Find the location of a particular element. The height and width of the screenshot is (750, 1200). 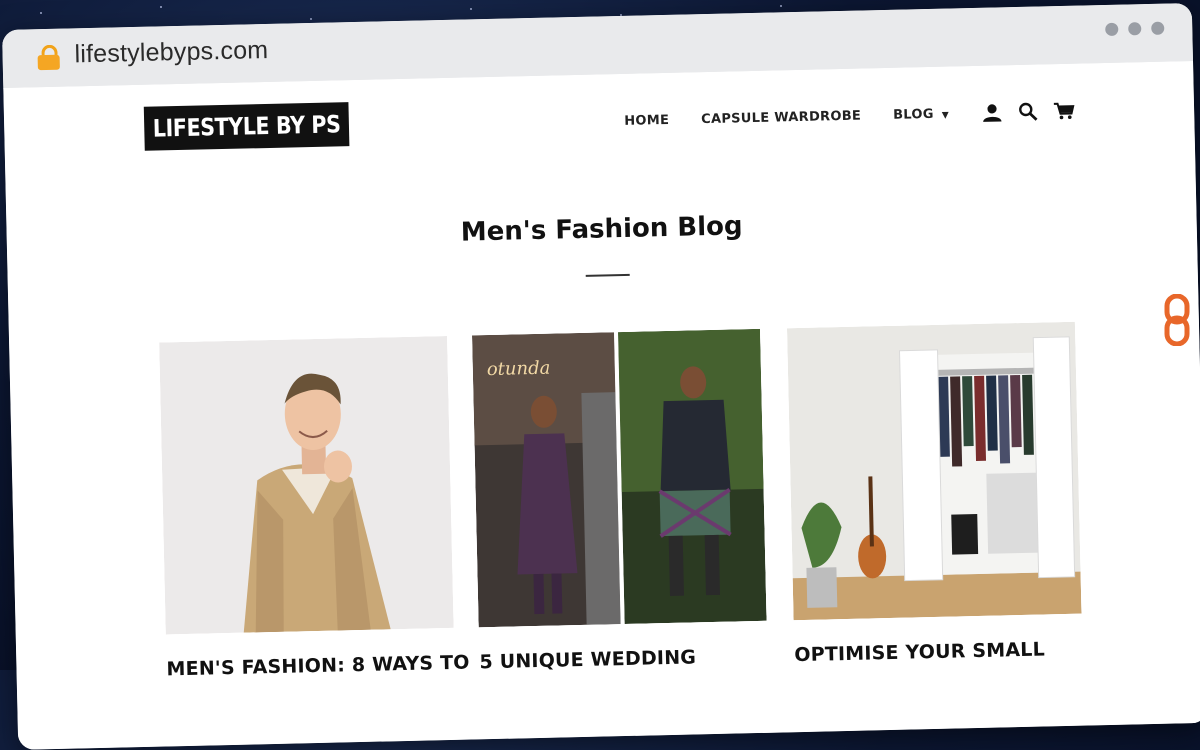

page-title: Men's Fashion Blog is located at coordinates (601, 229).